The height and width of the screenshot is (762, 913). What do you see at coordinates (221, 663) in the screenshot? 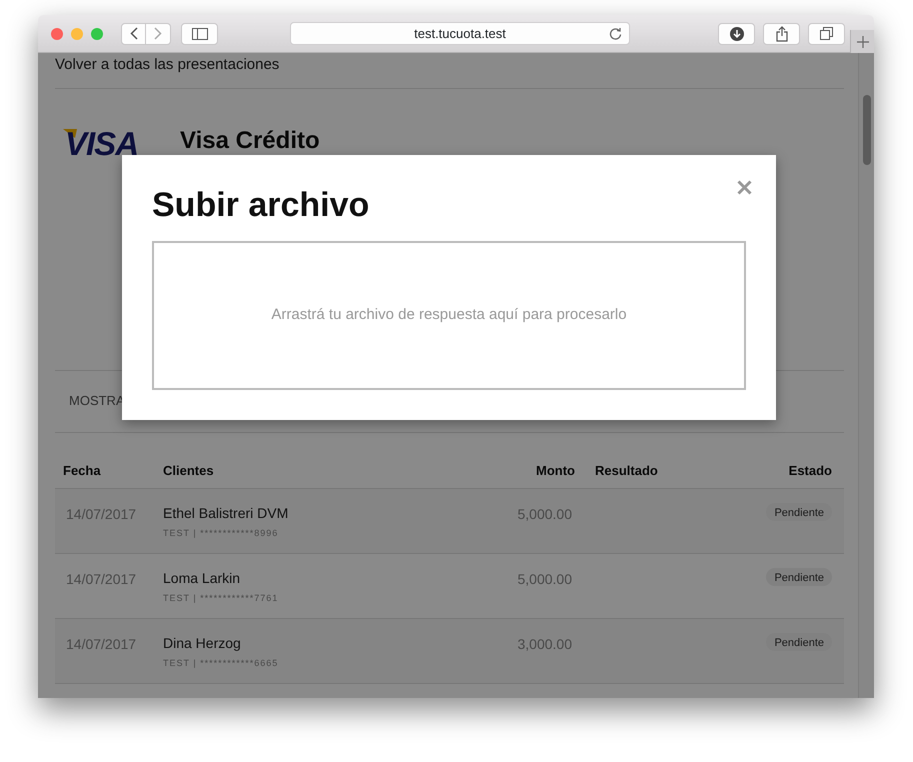
I see `card-number: TEST | ************6665` at bounding box center [221, 663].